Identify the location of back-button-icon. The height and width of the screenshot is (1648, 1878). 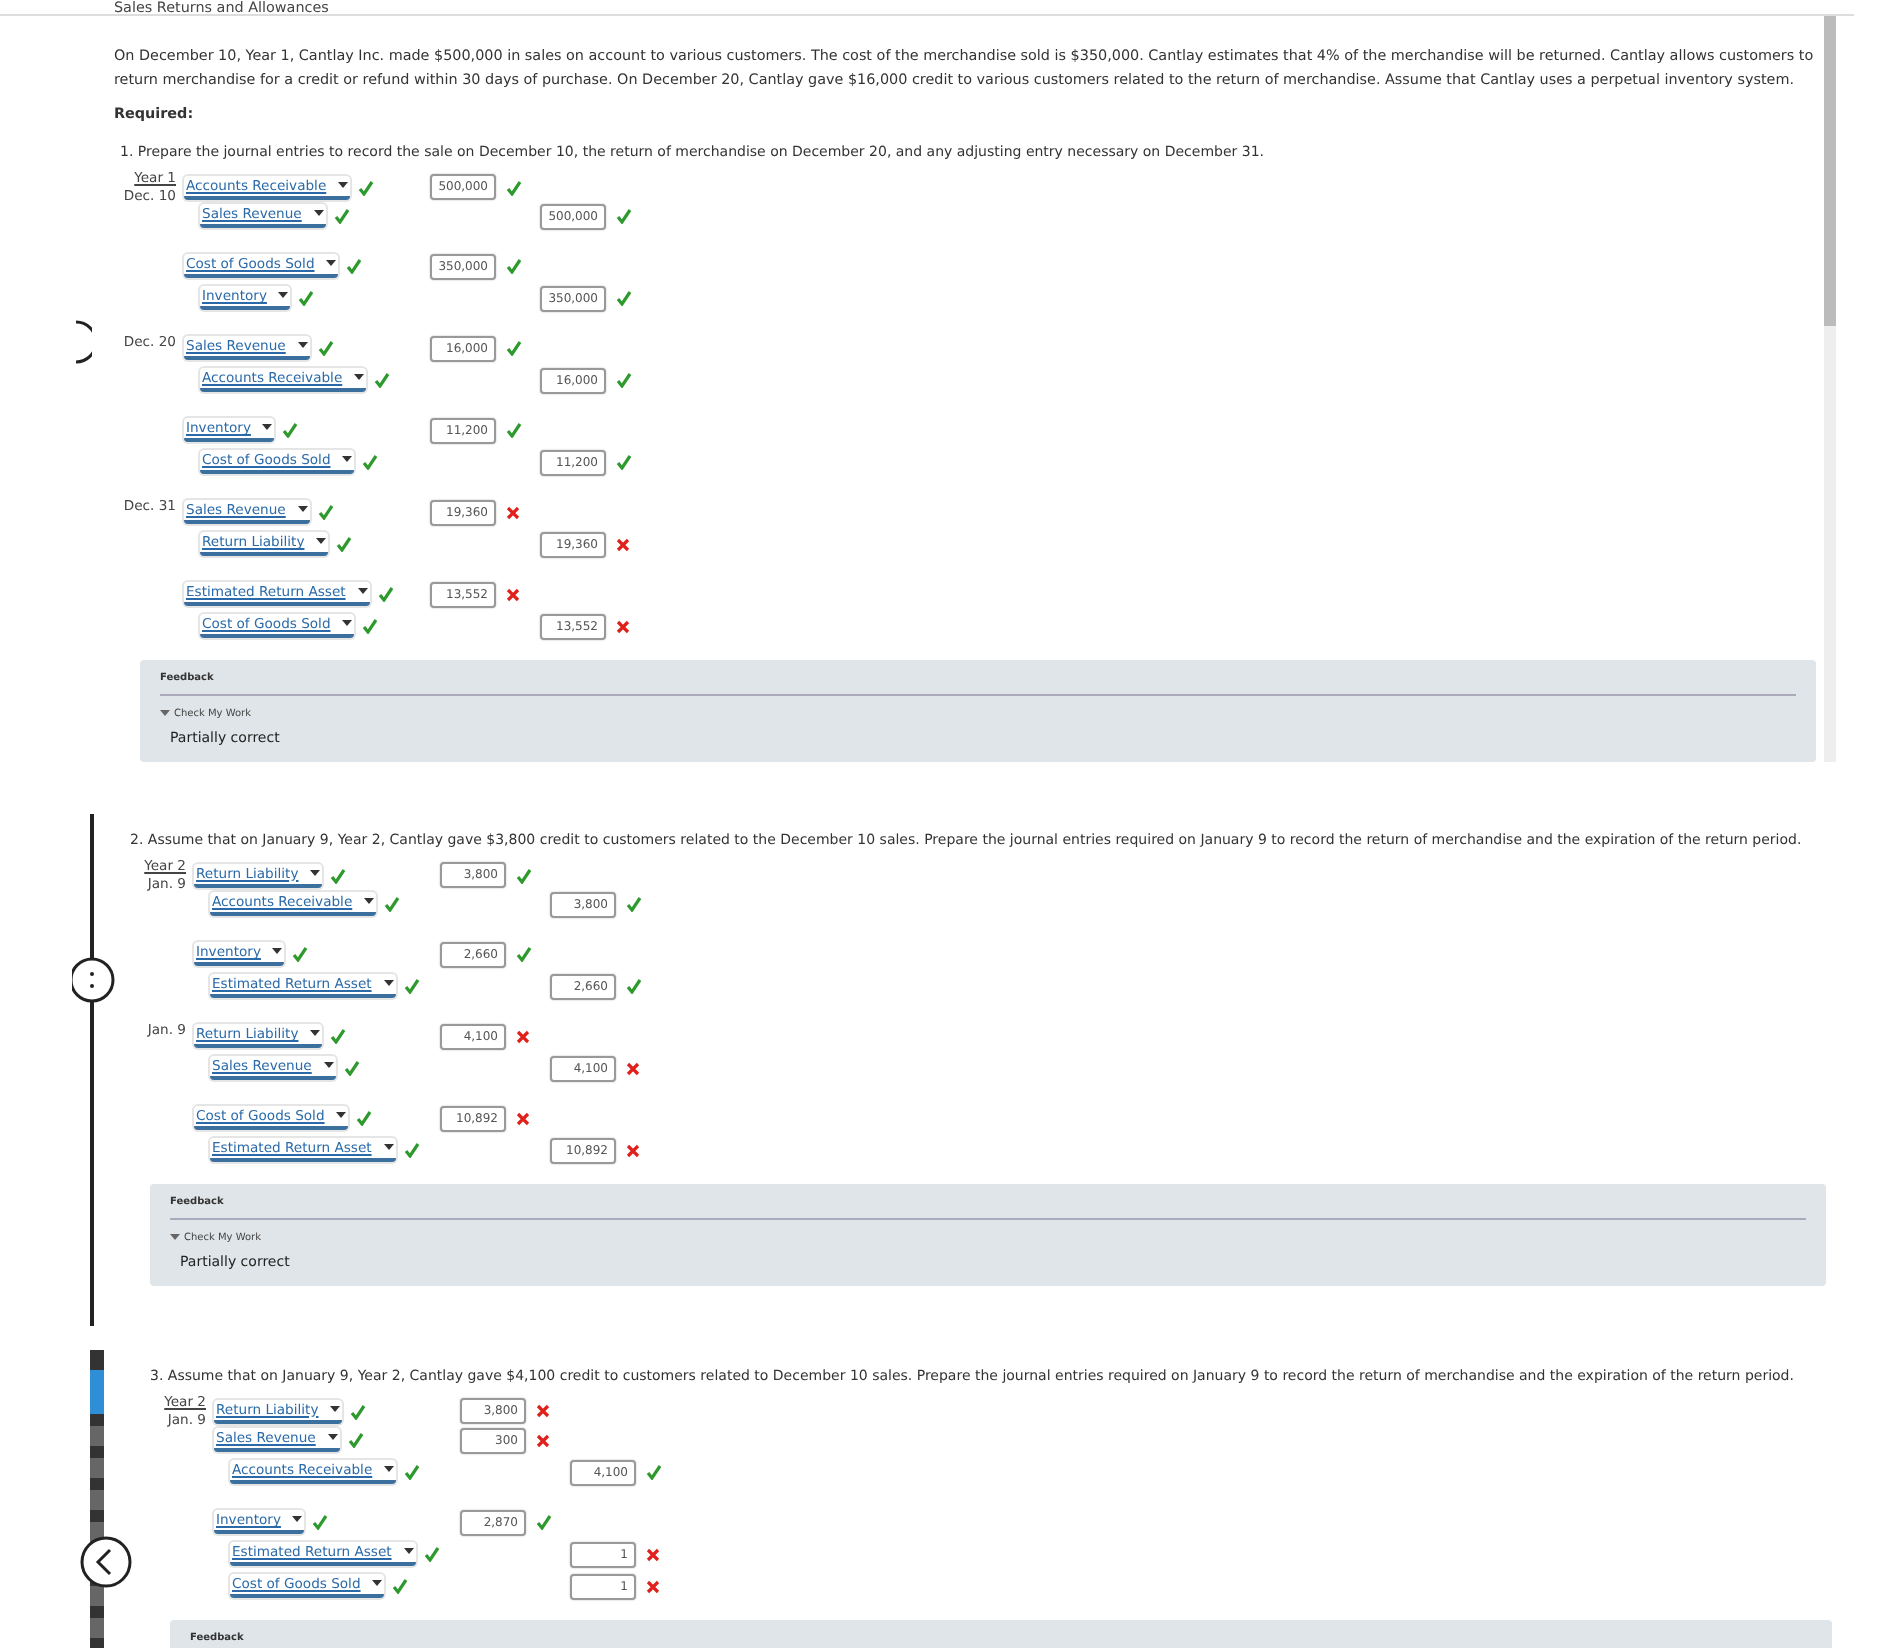
(106, 1562).